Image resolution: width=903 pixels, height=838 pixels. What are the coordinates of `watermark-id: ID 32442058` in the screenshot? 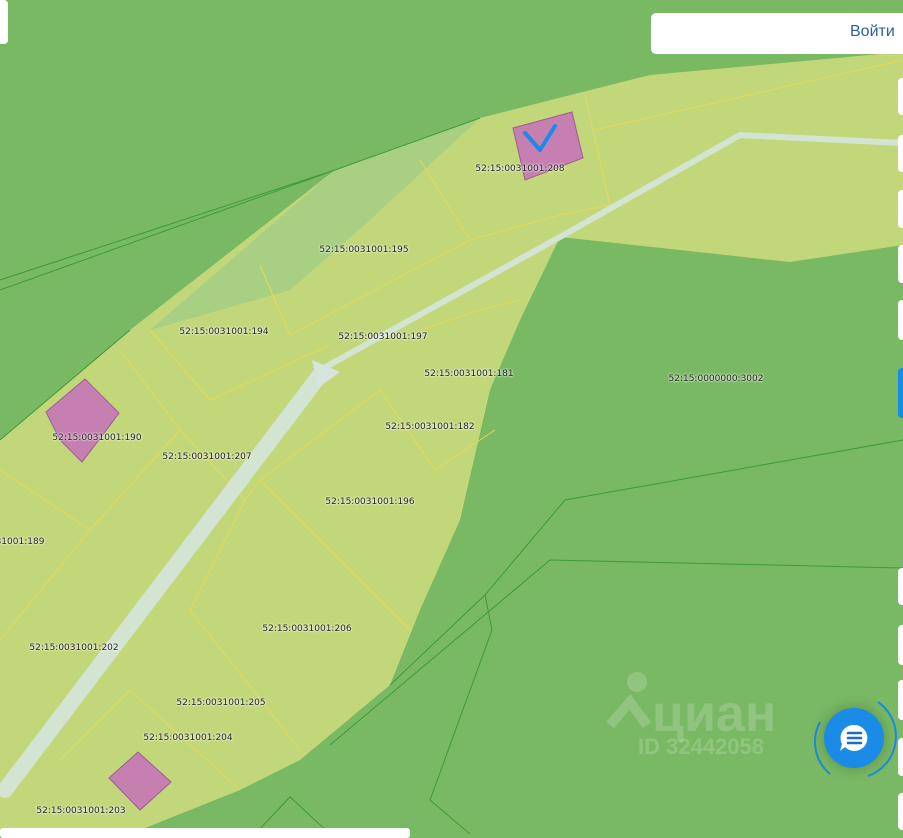 It's located at (701, 746).